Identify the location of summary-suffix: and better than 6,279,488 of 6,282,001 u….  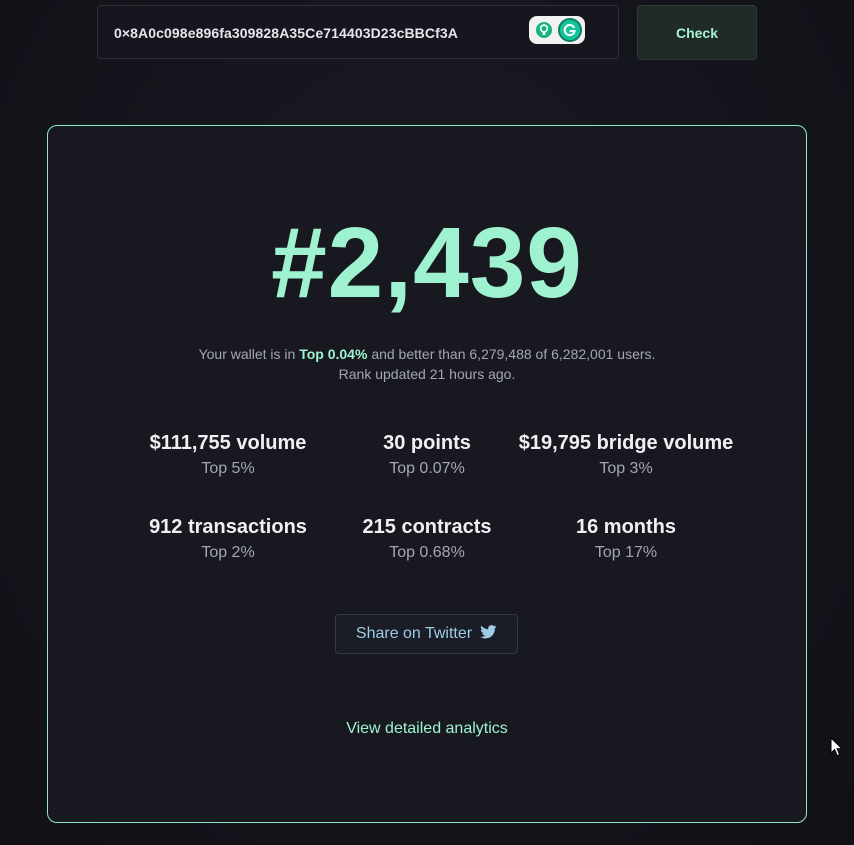
(513, 354).